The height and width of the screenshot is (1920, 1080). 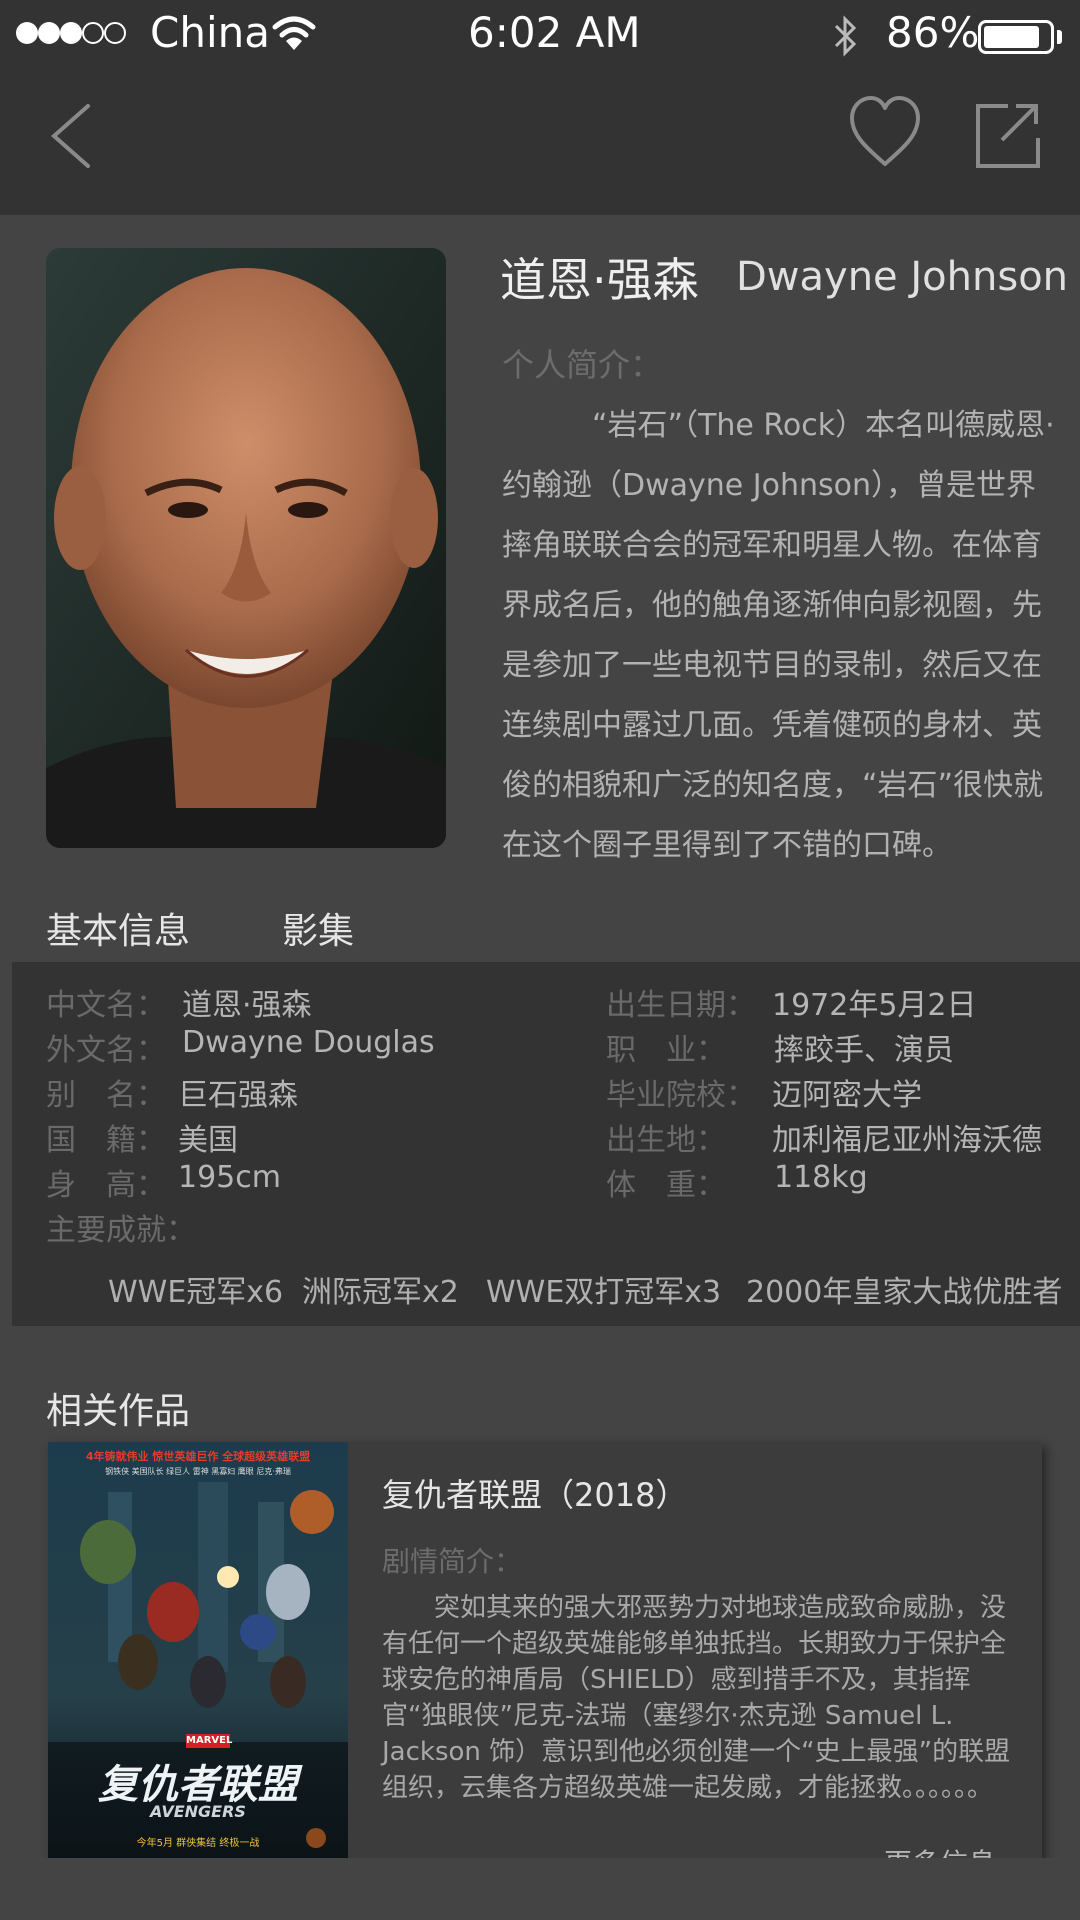 I want to click on info-label: 身 高：, so click(x=106, y=1185).